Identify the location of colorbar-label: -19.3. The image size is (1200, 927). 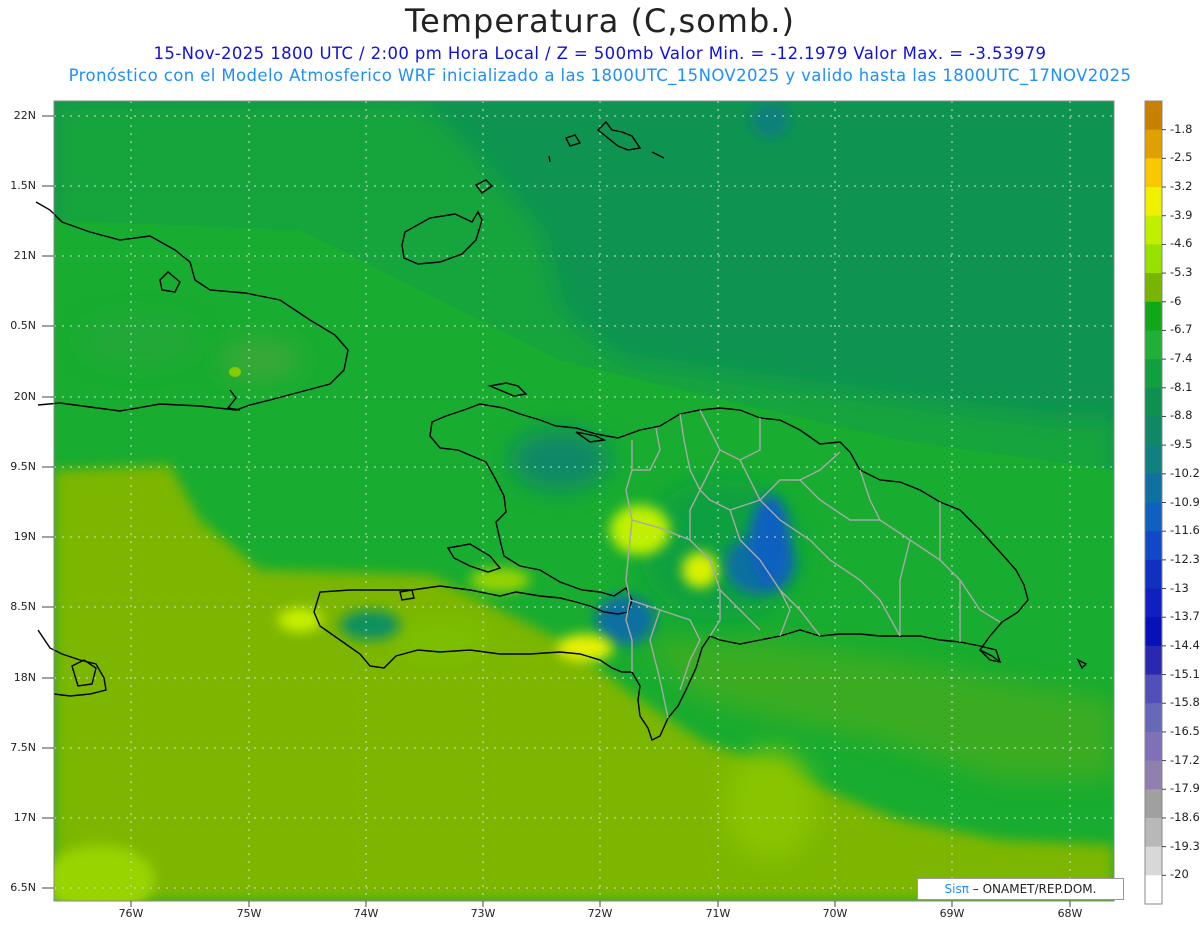
(1185, 845).